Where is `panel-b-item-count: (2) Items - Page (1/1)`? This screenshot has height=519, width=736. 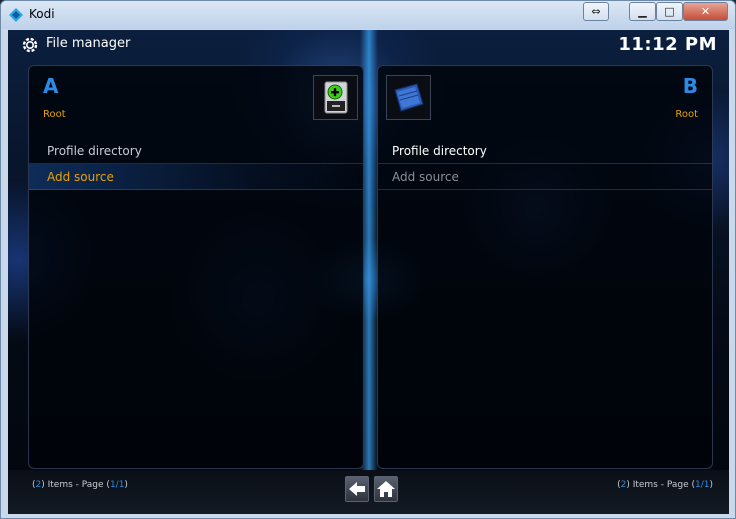
panel-b-item-count: (2) Items - Page (1/1) is located at coordinates (665, 485).